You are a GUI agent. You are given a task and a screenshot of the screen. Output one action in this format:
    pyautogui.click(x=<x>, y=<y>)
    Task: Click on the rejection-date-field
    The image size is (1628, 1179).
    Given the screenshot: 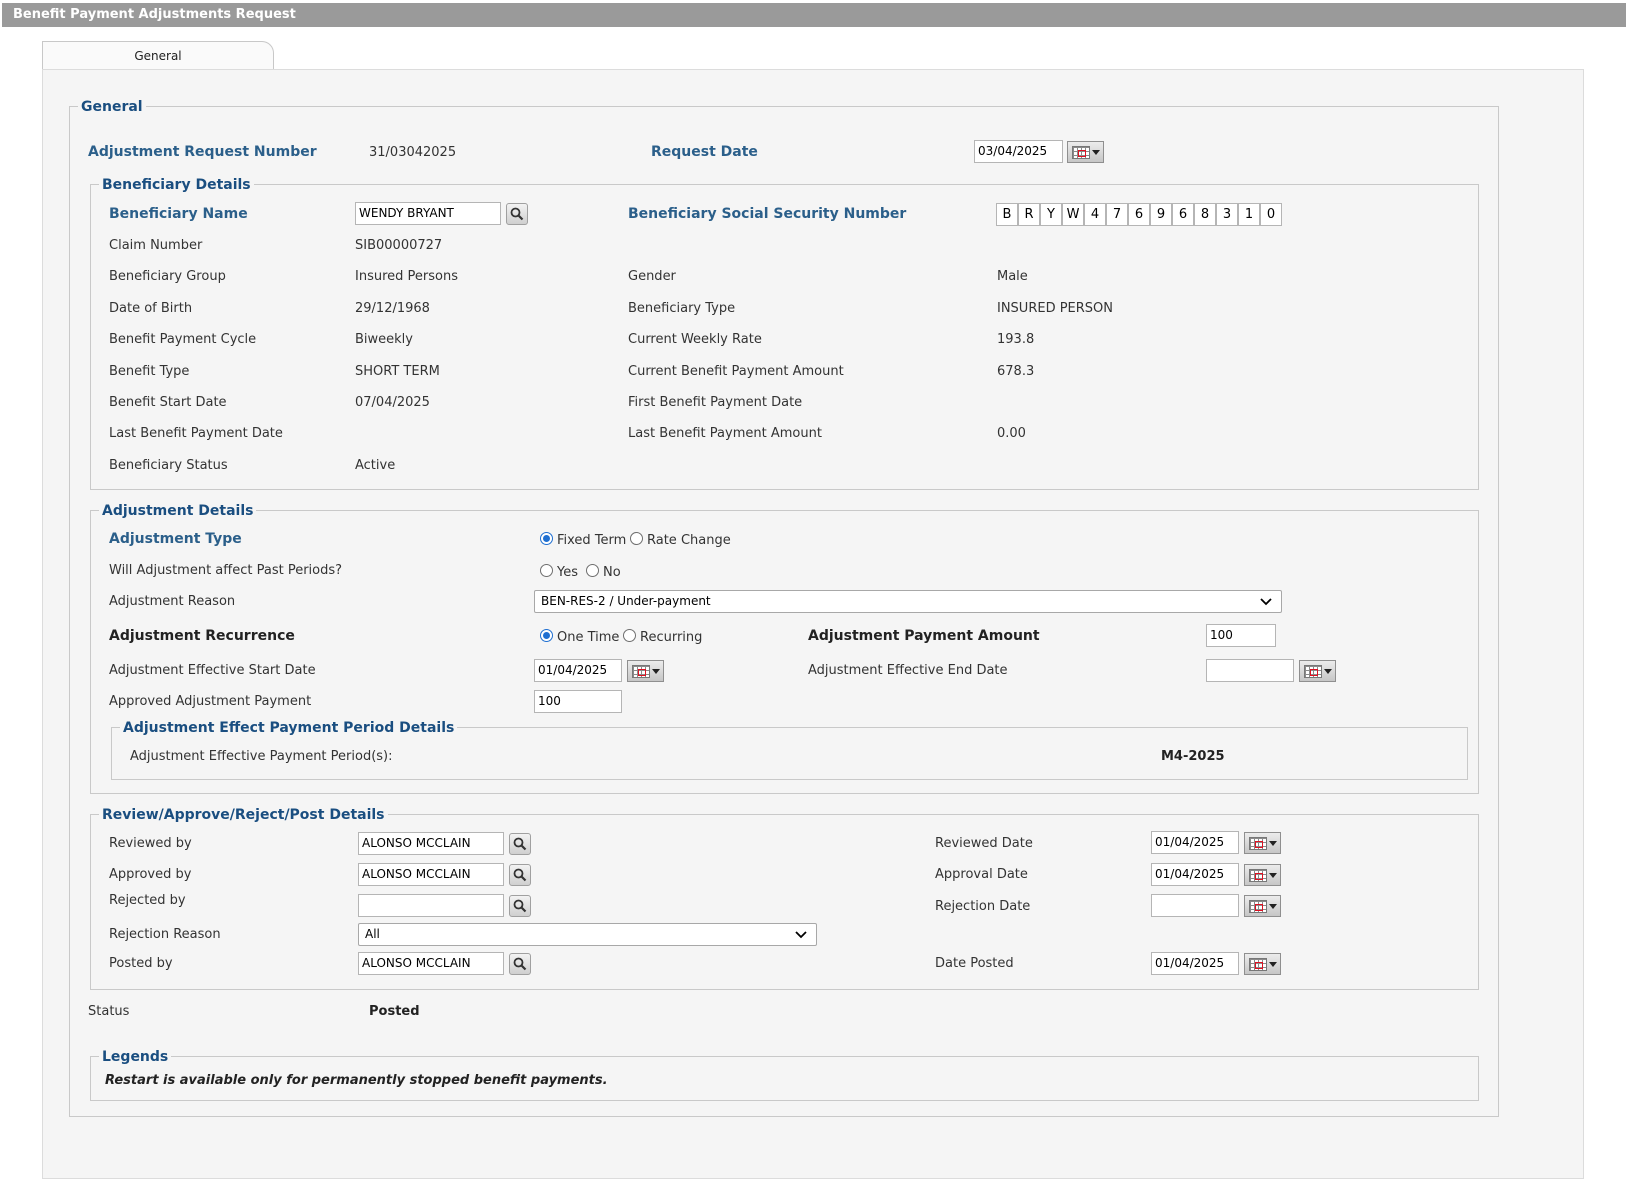 What is the action you would take?
    pyautogui.click(x=1195, y=905)
    